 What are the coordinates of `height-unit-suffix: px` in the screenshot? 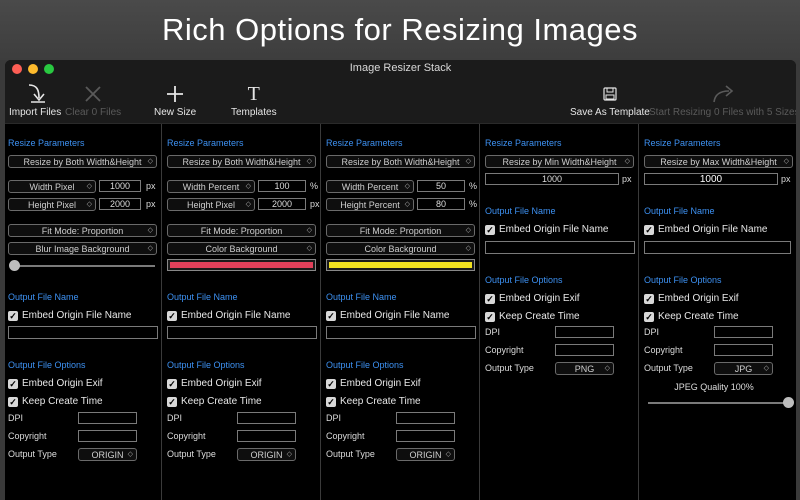 It's located at (315, 204).